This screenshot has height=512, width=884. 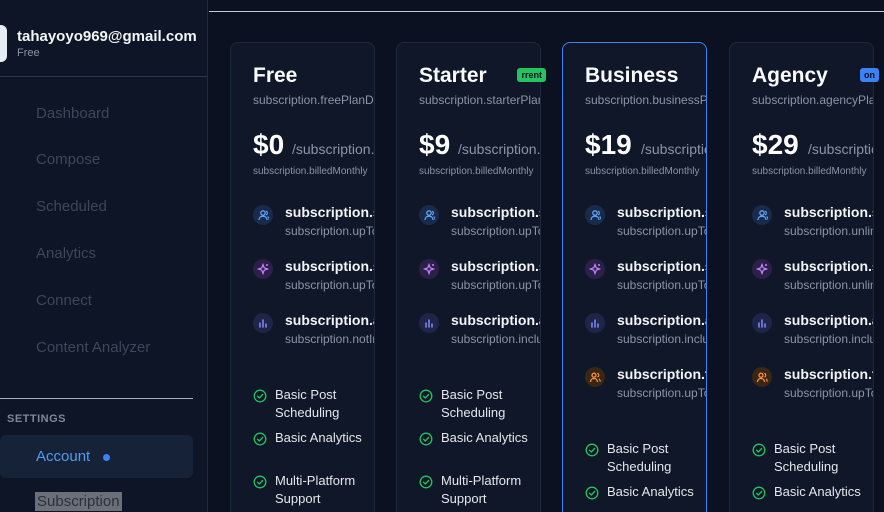 I want to click on plan-price: $29, so click(x=775, y=144).